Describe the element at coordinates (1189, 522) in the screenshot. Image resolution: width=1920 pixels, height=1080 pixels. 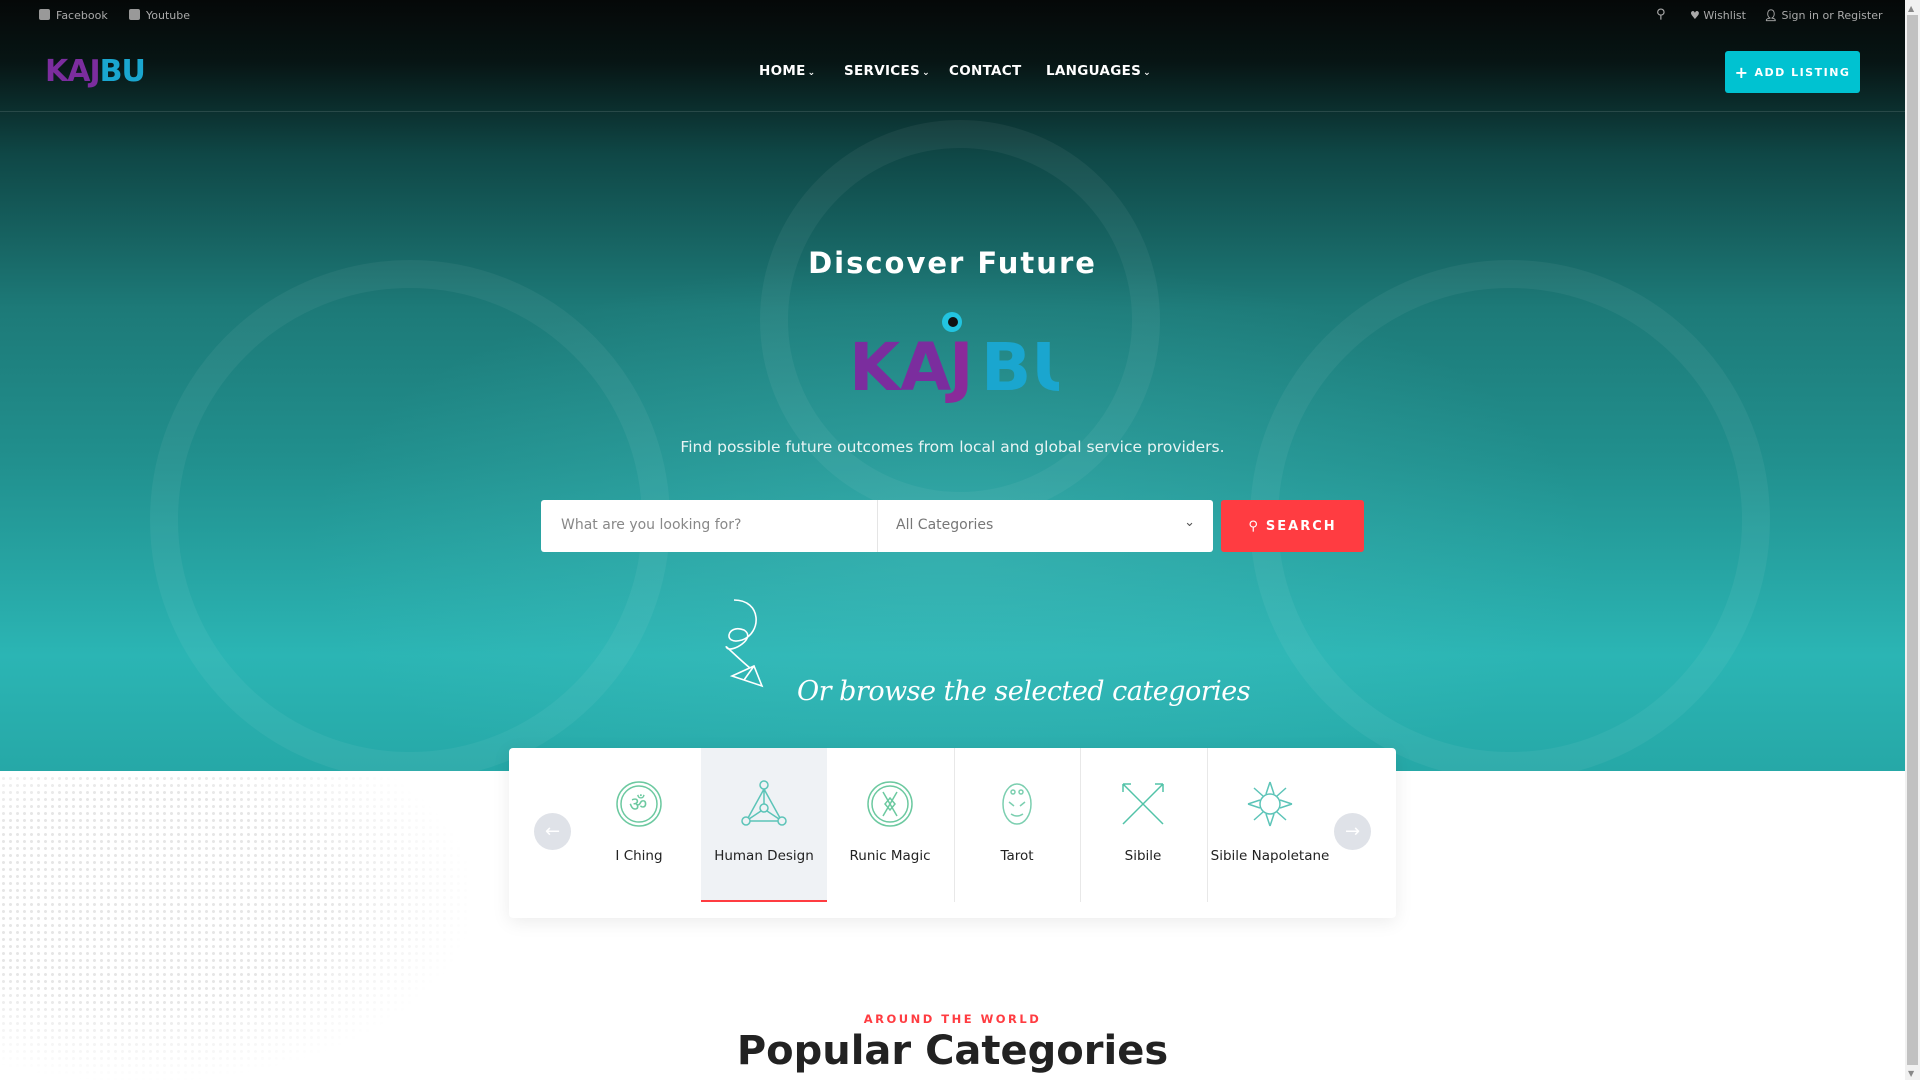
I see `chevron-down-icon: ⌄` at that location.